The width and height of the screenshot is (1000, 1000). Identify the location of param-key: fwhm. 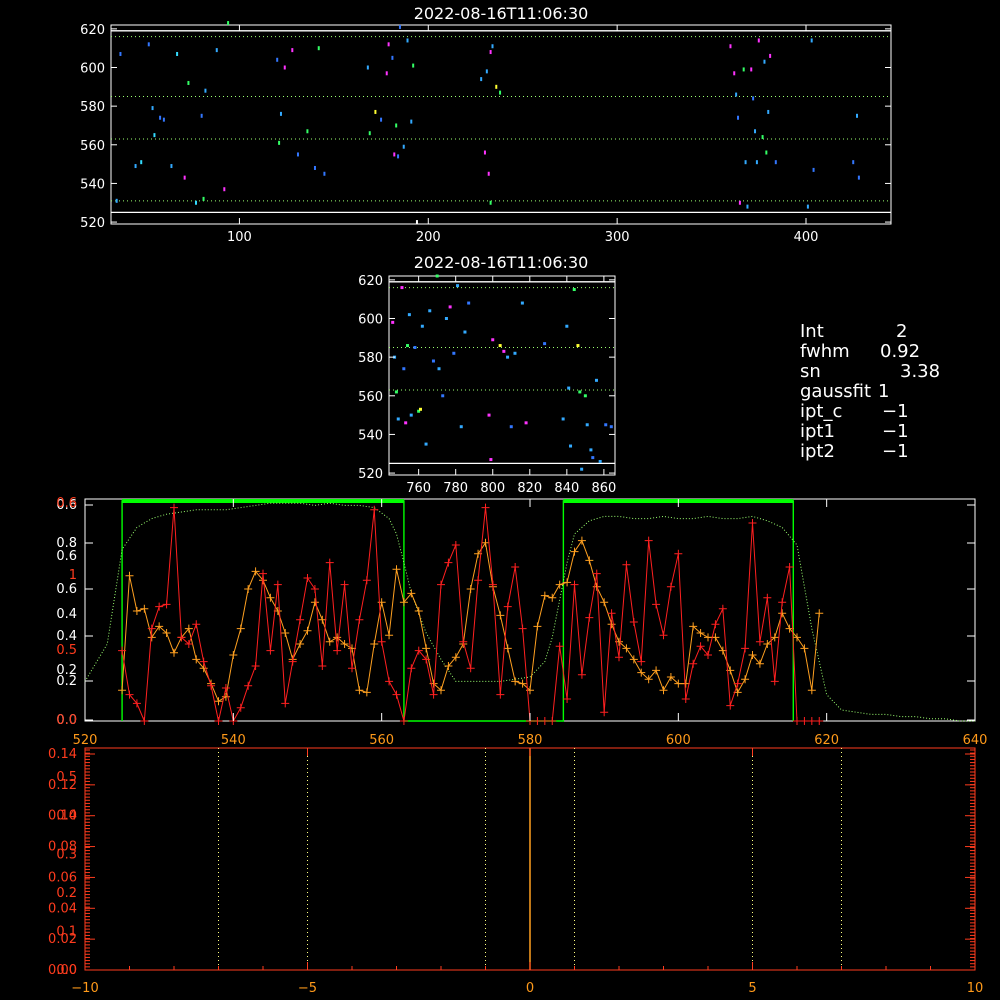
(825, 351).